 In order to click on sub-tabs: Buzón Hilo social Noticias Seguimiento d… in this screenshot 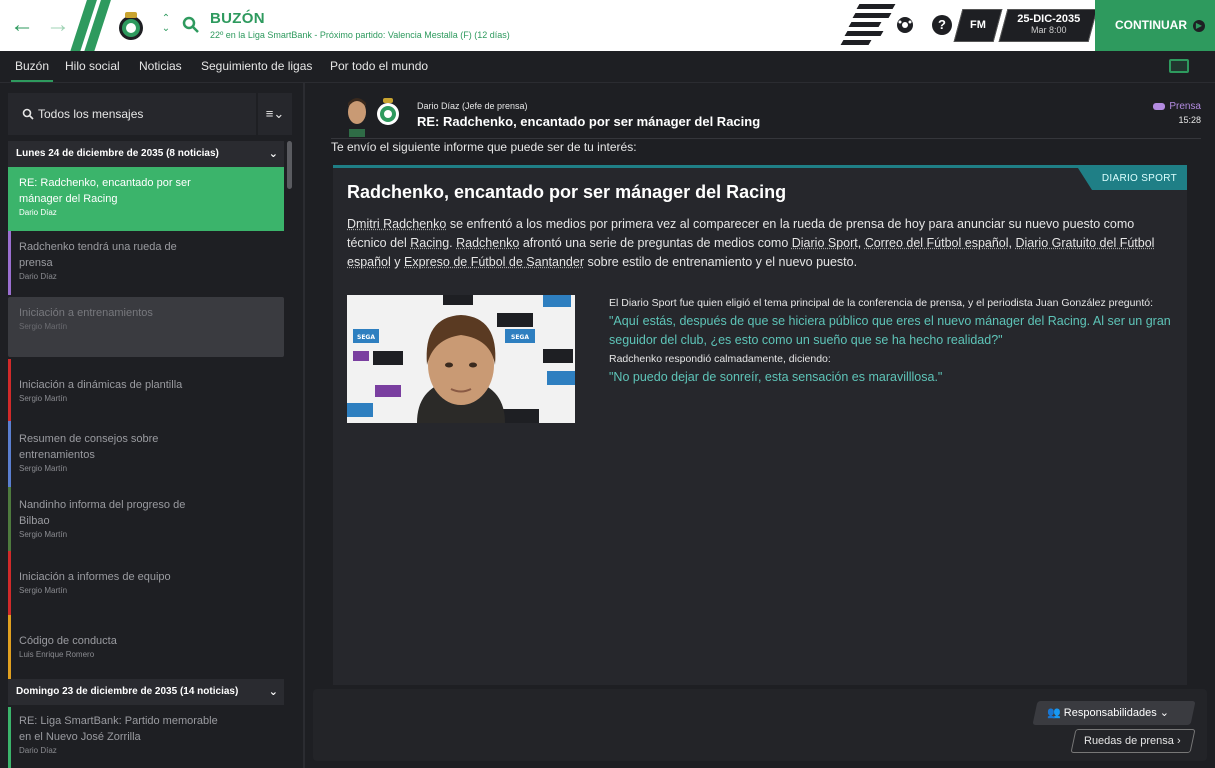, I will do `click(607, 67)`.